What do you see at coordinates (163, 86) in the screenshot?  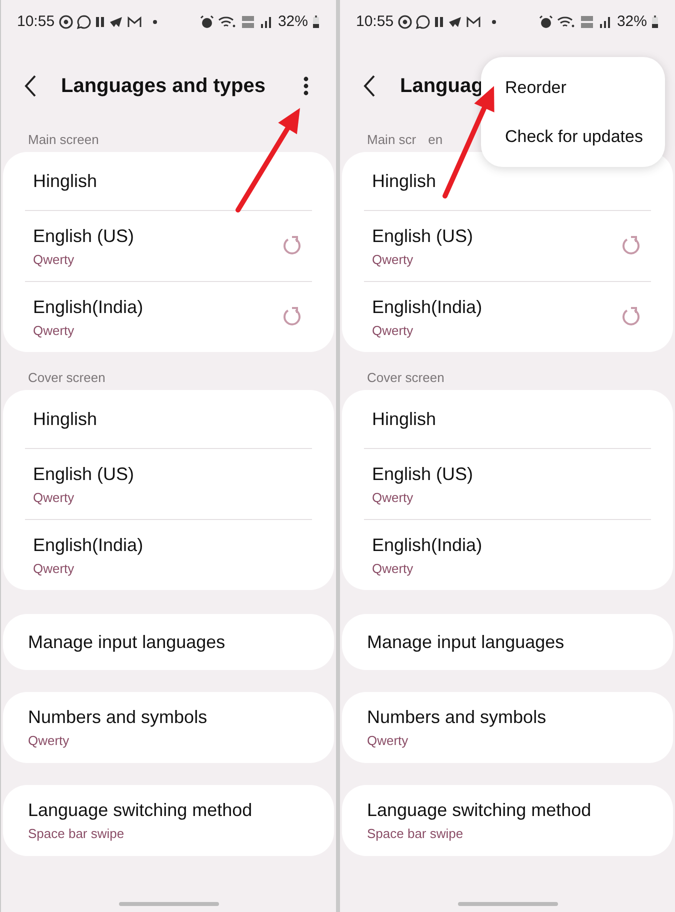 I see `screen-title: Languages and types` at bounding box center [163, 86].